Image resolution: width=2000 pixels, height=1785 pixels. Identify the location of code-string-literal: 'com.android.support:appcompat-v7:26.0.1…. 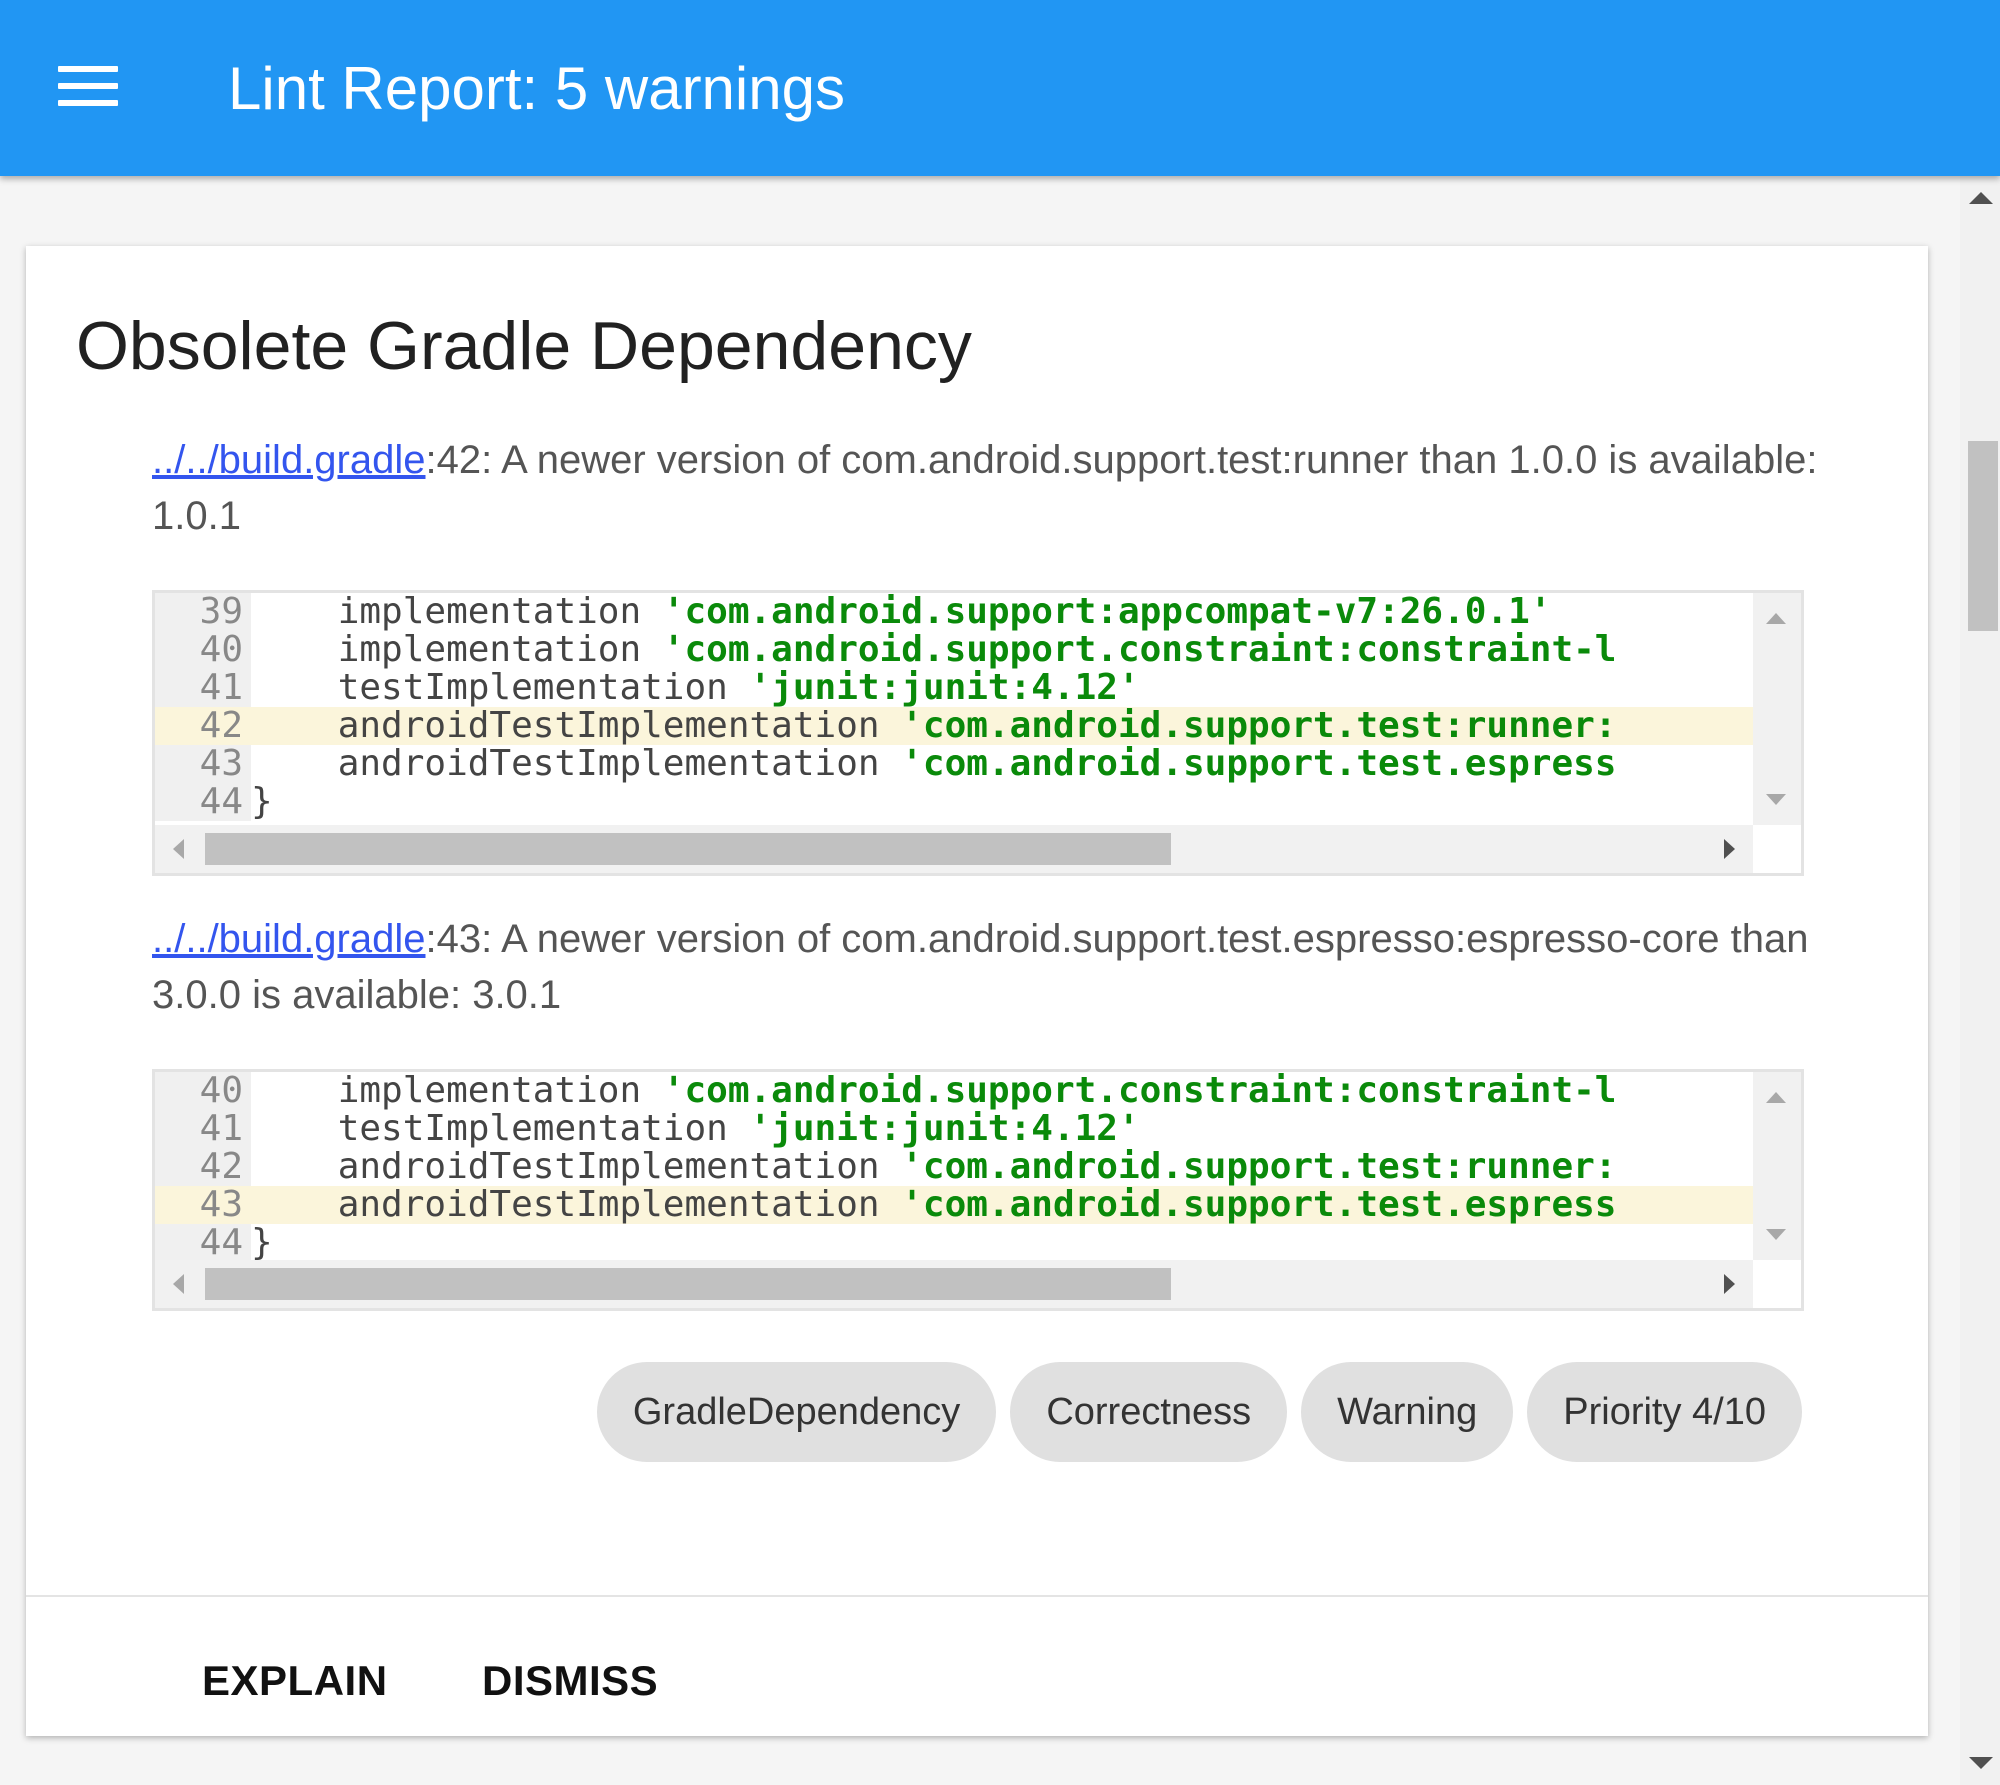
(1107, 612).